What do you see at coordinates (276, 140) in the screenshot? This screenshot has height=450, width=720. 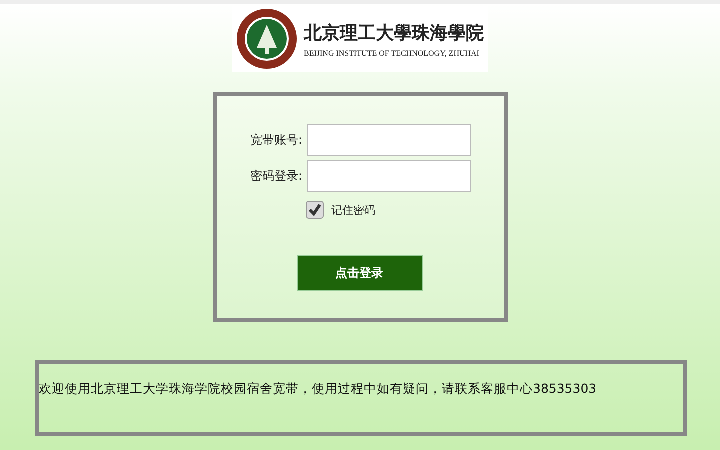 I see `field-label: 宽带账号:` at bounding box center [276, 140].